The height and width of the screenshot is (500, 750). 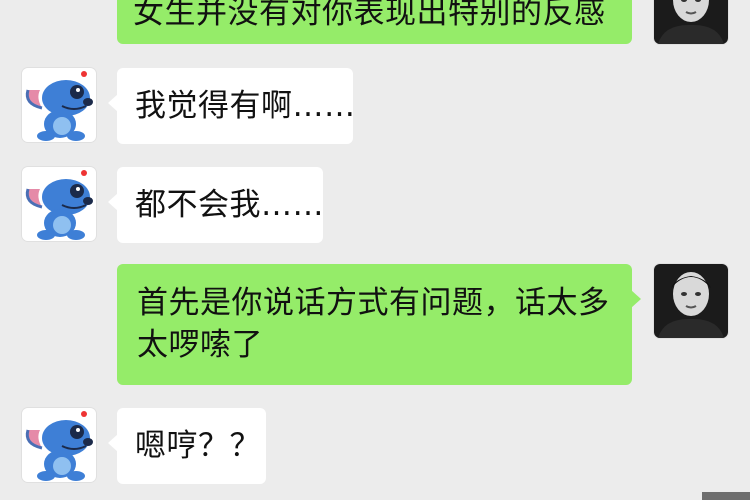 What do you see at coordinates (198, 446) in the screenshot?
I see `message-text: 嗯哼？？` at bounding box center [198, 446].